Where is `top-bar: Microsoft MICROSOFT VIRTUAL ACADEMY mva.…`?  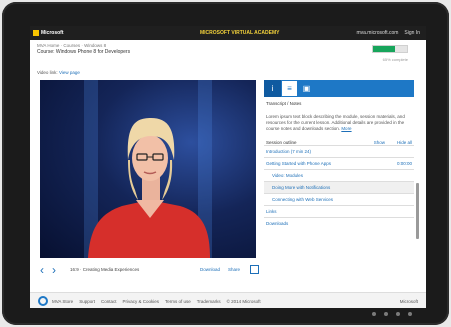
top-bar: Microsoft MICROSOFT VIRTUAL ACADEMY mva.… is located at coordinates (228, 33).